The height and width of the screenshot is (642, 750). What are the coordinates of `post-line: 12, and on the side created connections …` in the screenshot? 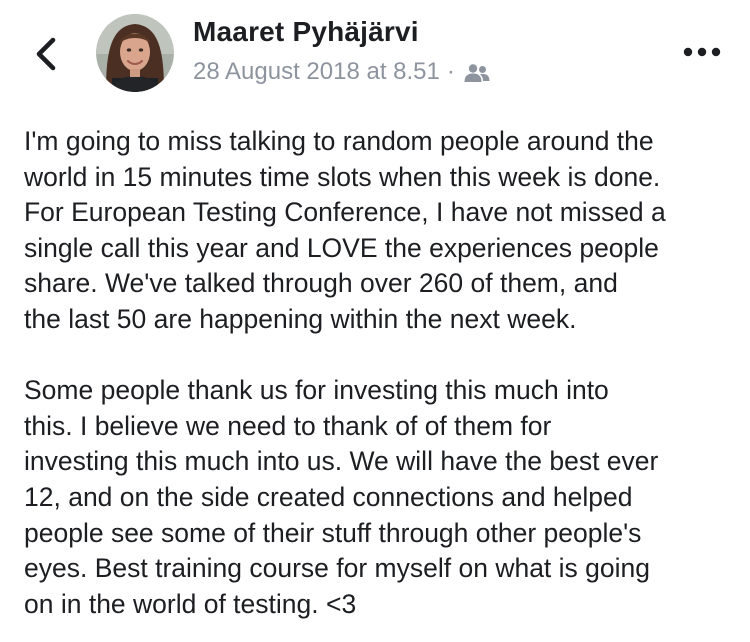 It's located at (328, 496).